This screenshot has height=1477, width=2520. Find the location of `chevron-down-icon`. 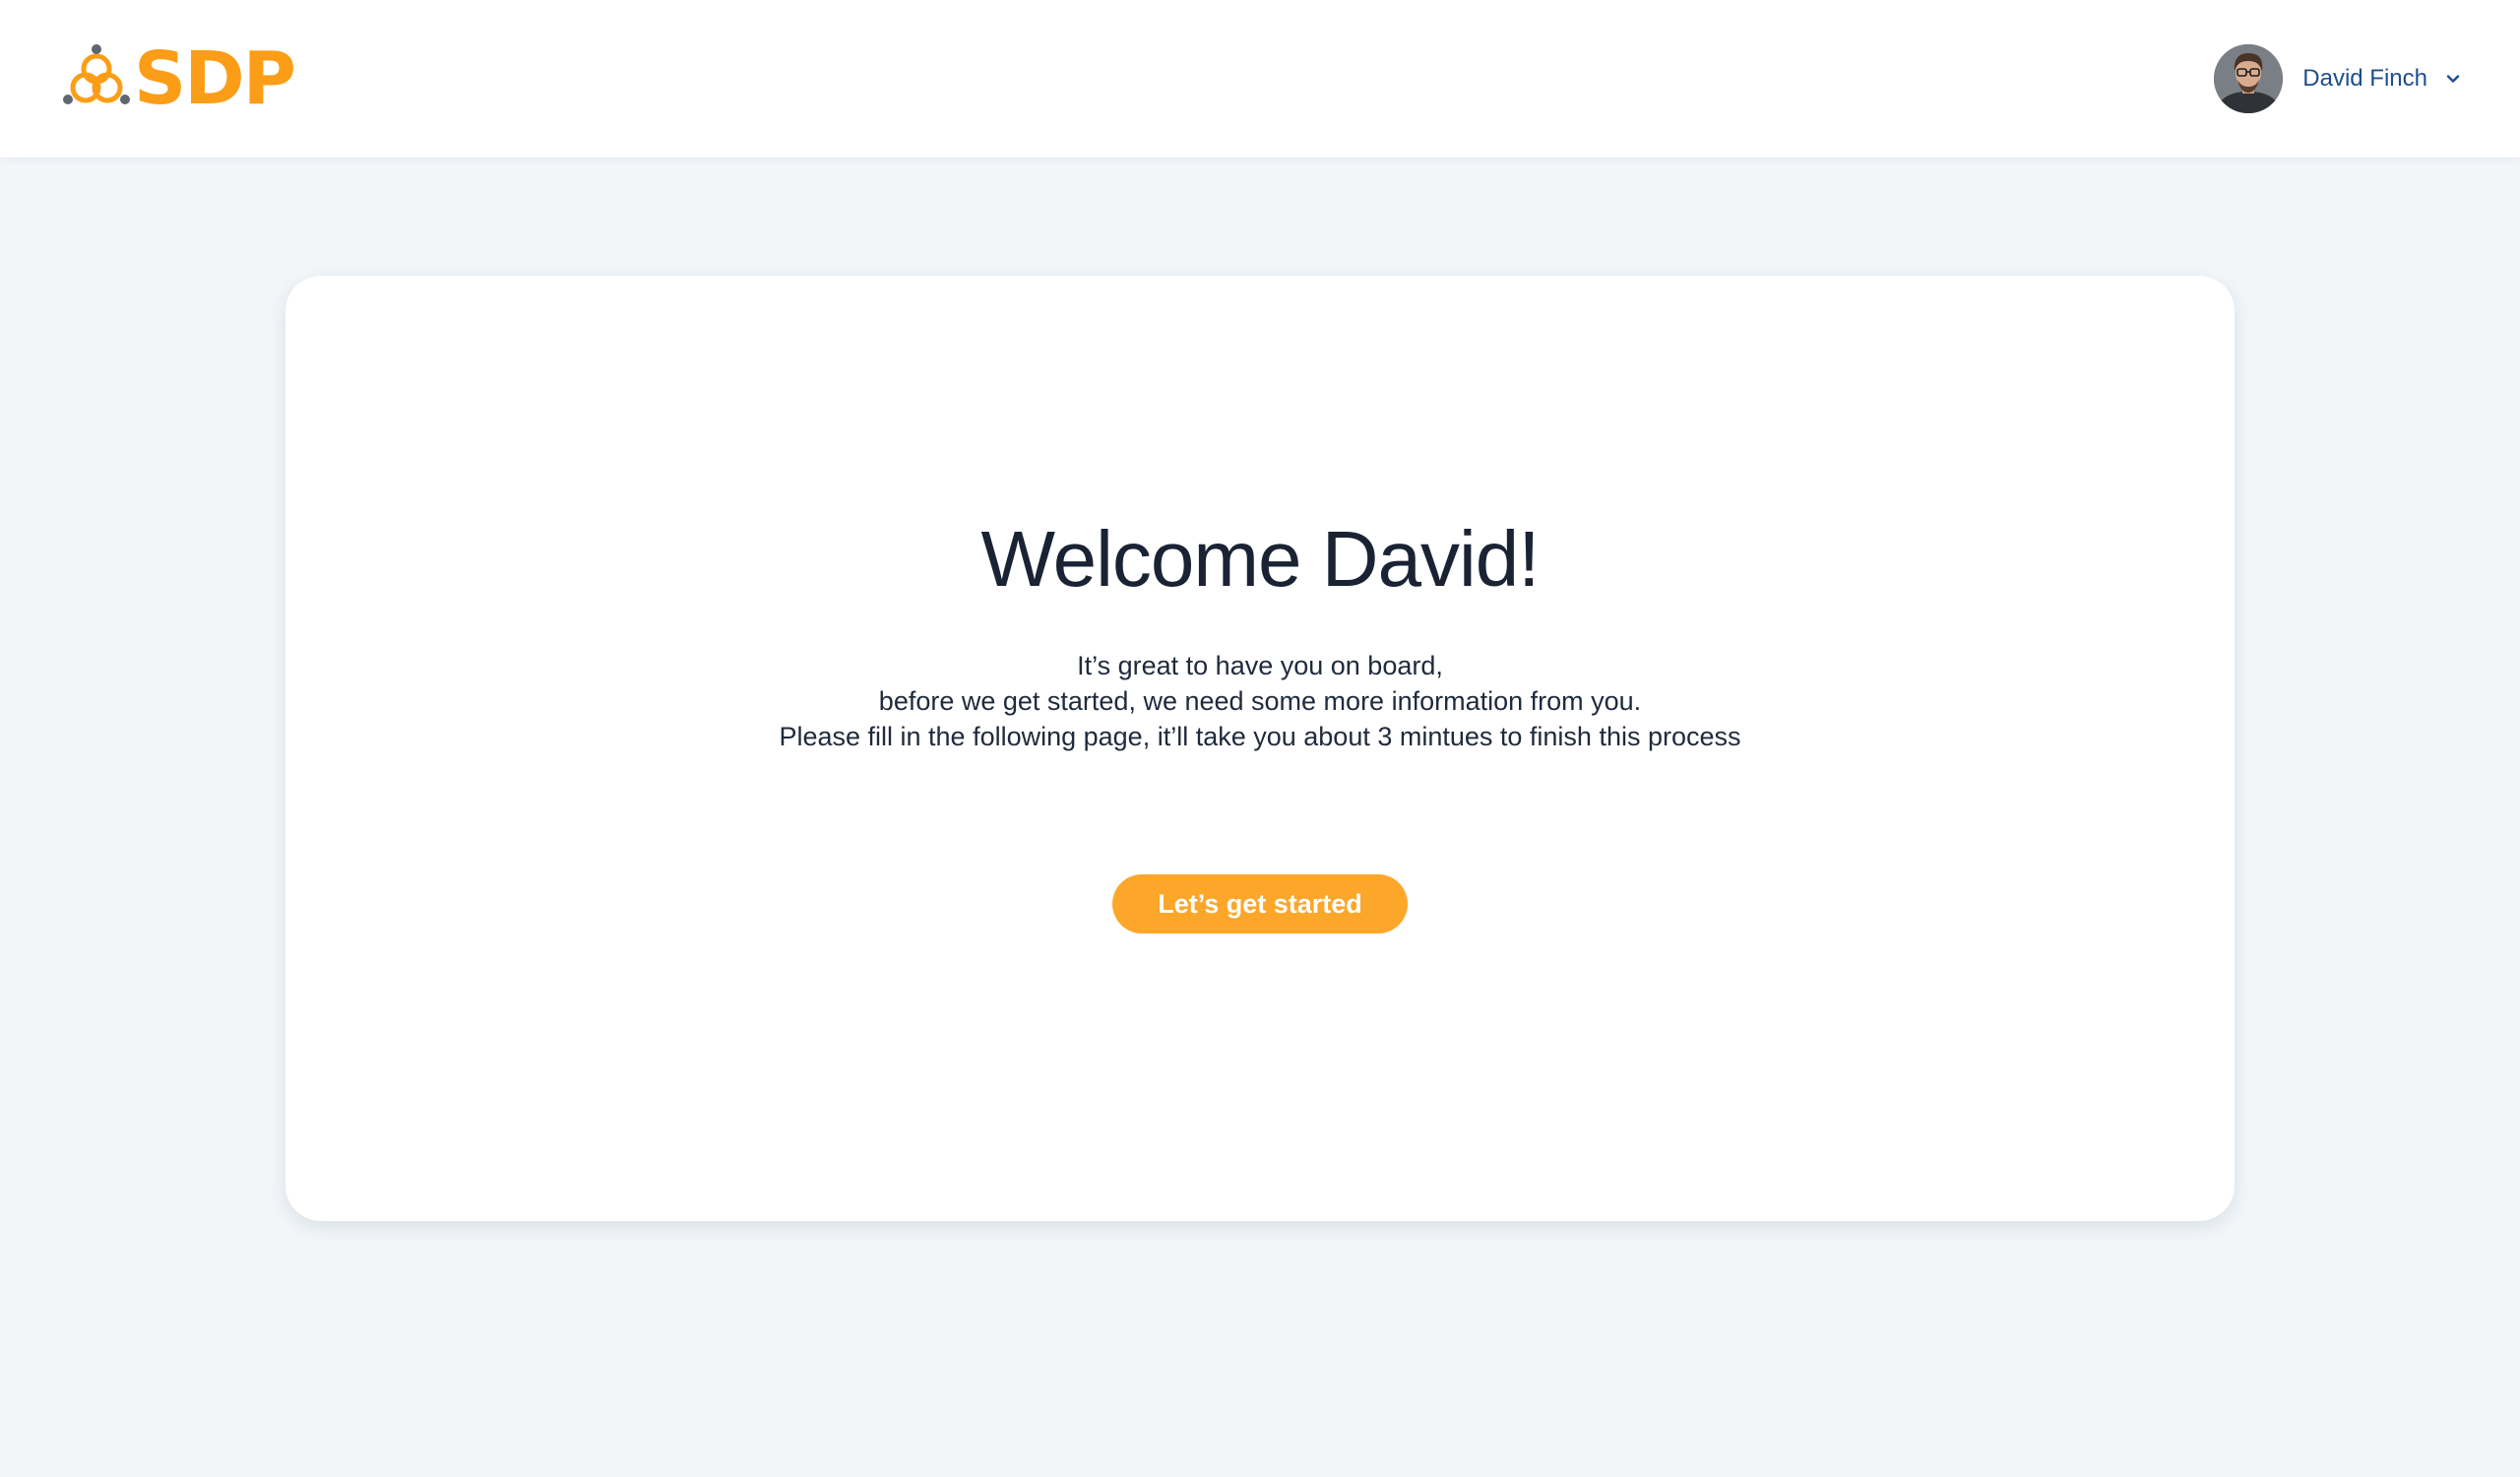

chevron-down-icon is located at coordinates (2453, 79).